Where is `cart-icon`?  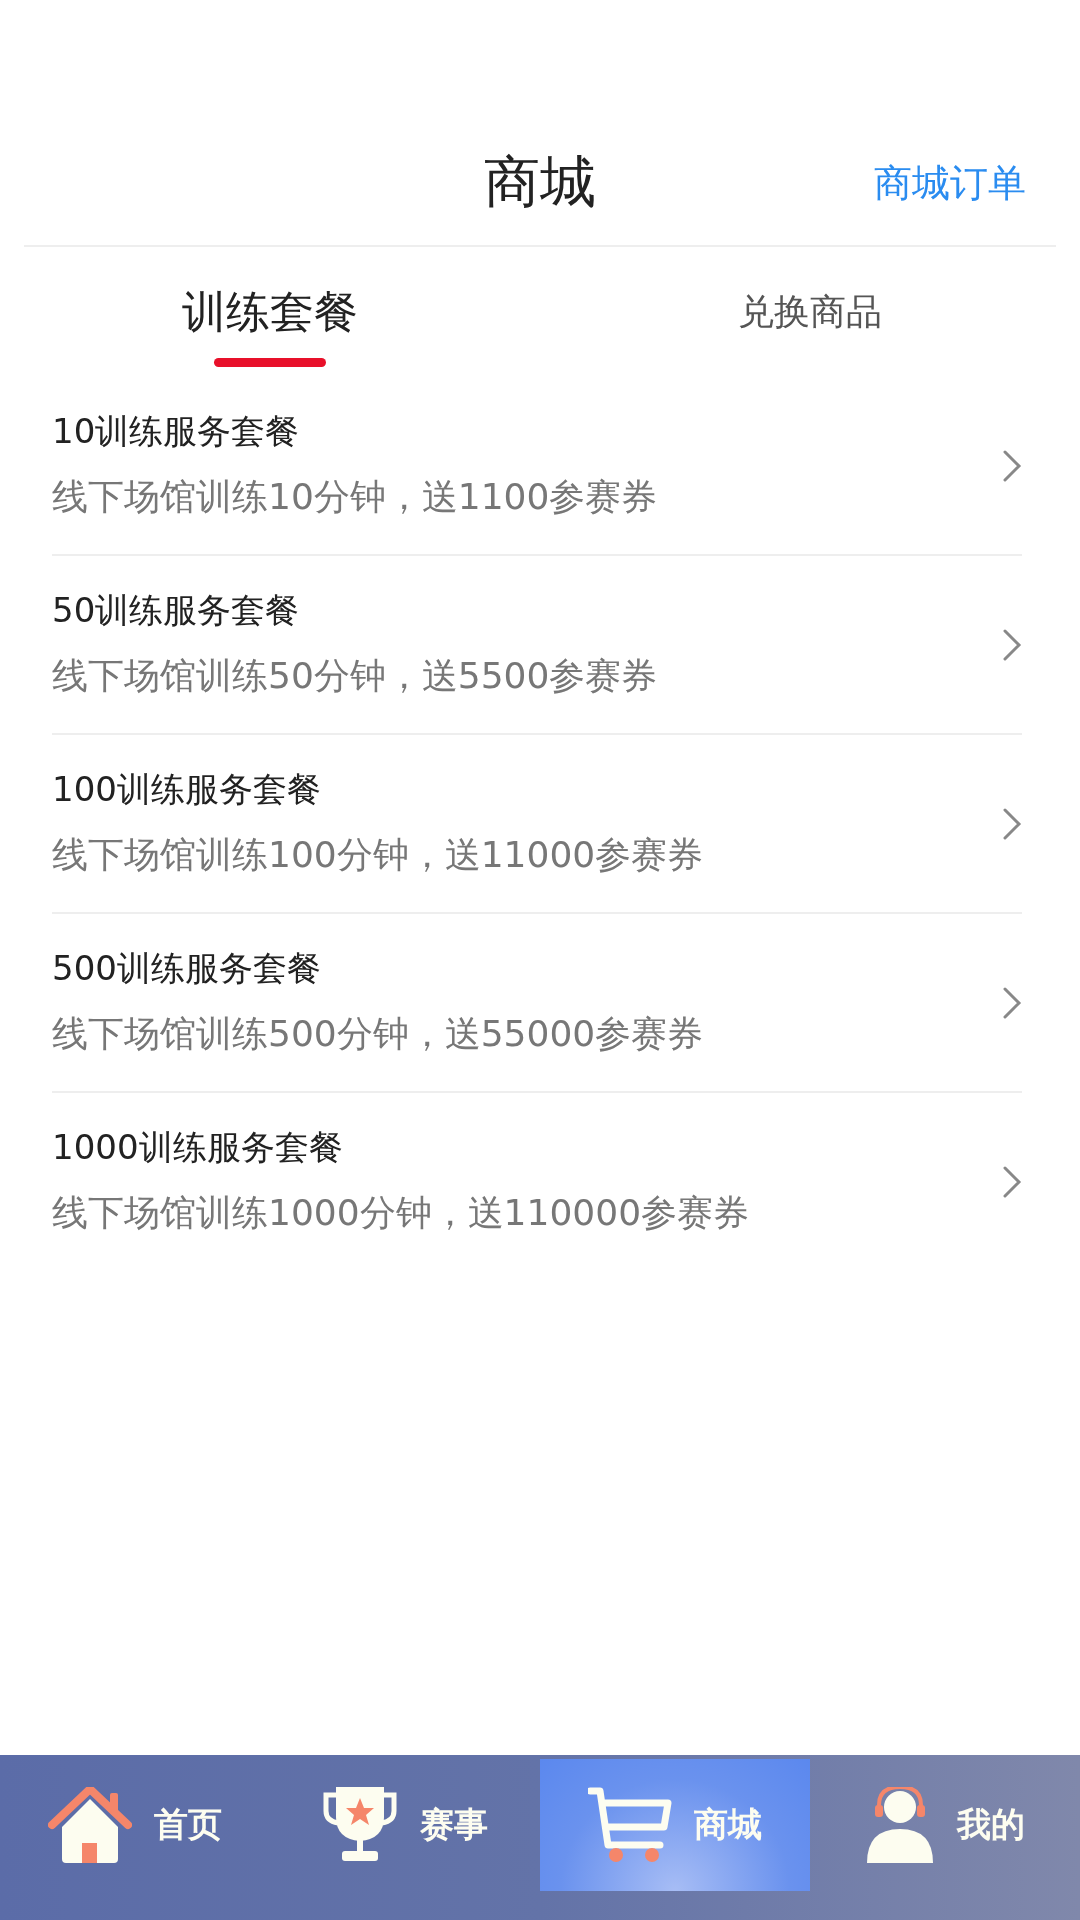
cart-icon is located at coordinates (630, 1825).